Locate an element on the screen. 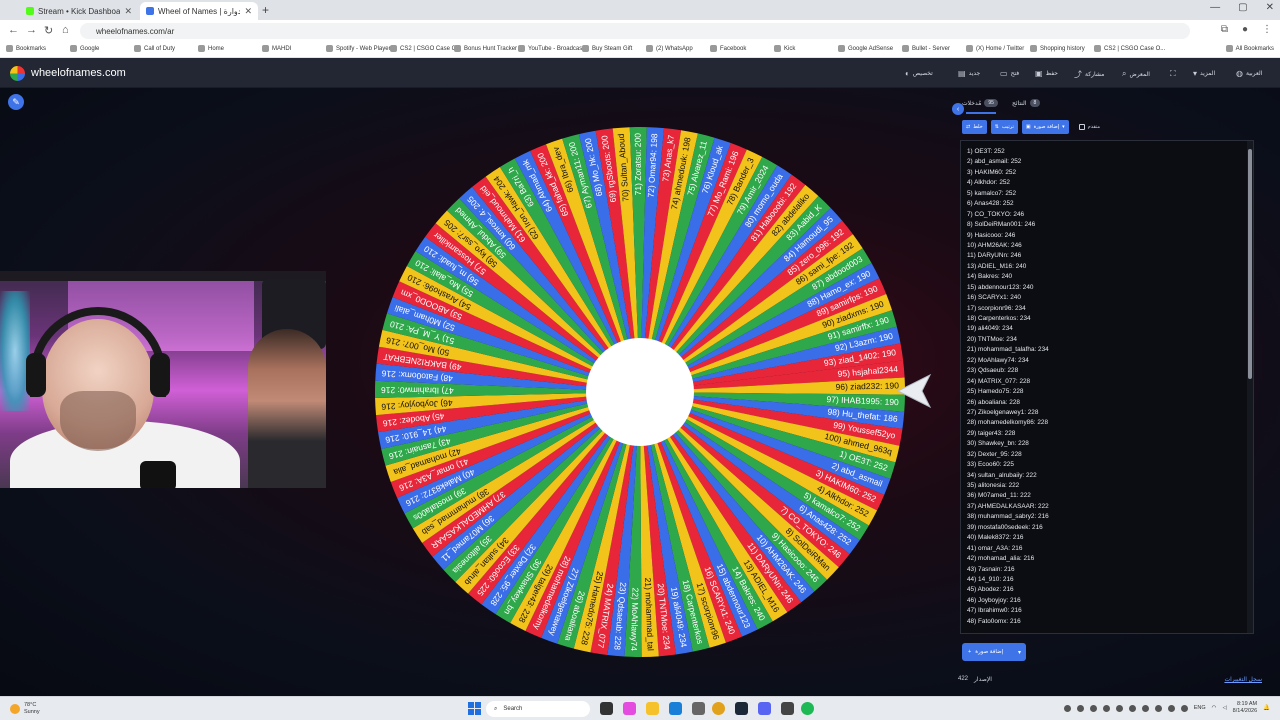 This screenshot has width=1280, height=720. profile-avatar-icon: ● is located at coordinates (1245, 29).